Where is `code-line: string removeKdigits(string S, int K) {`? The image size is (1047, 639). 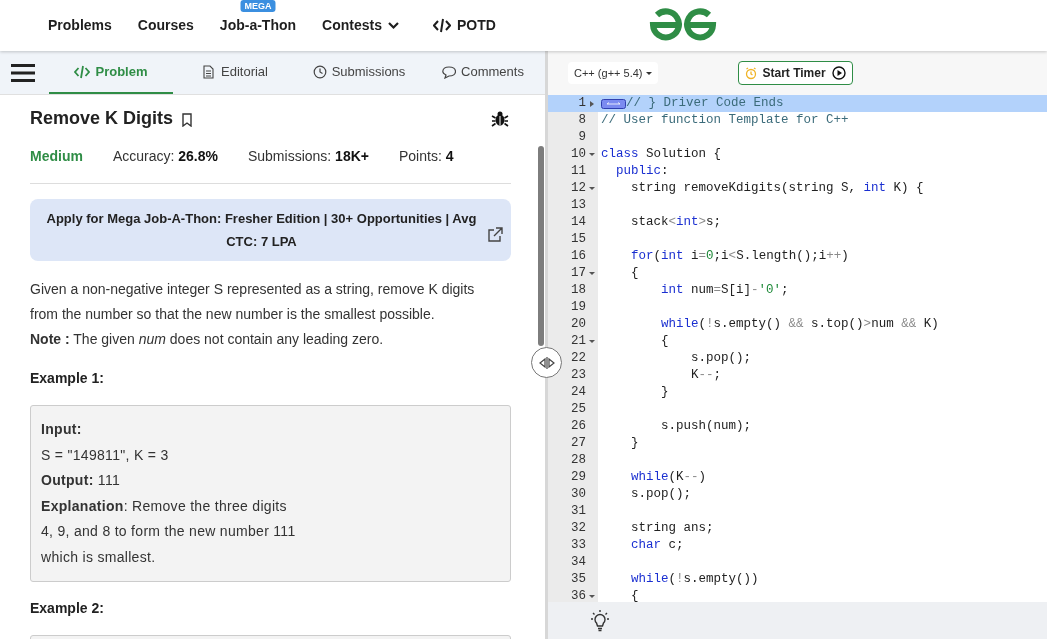 code-line: string removeKdigits(string S, int K) { is located at coordinates (777, 188).